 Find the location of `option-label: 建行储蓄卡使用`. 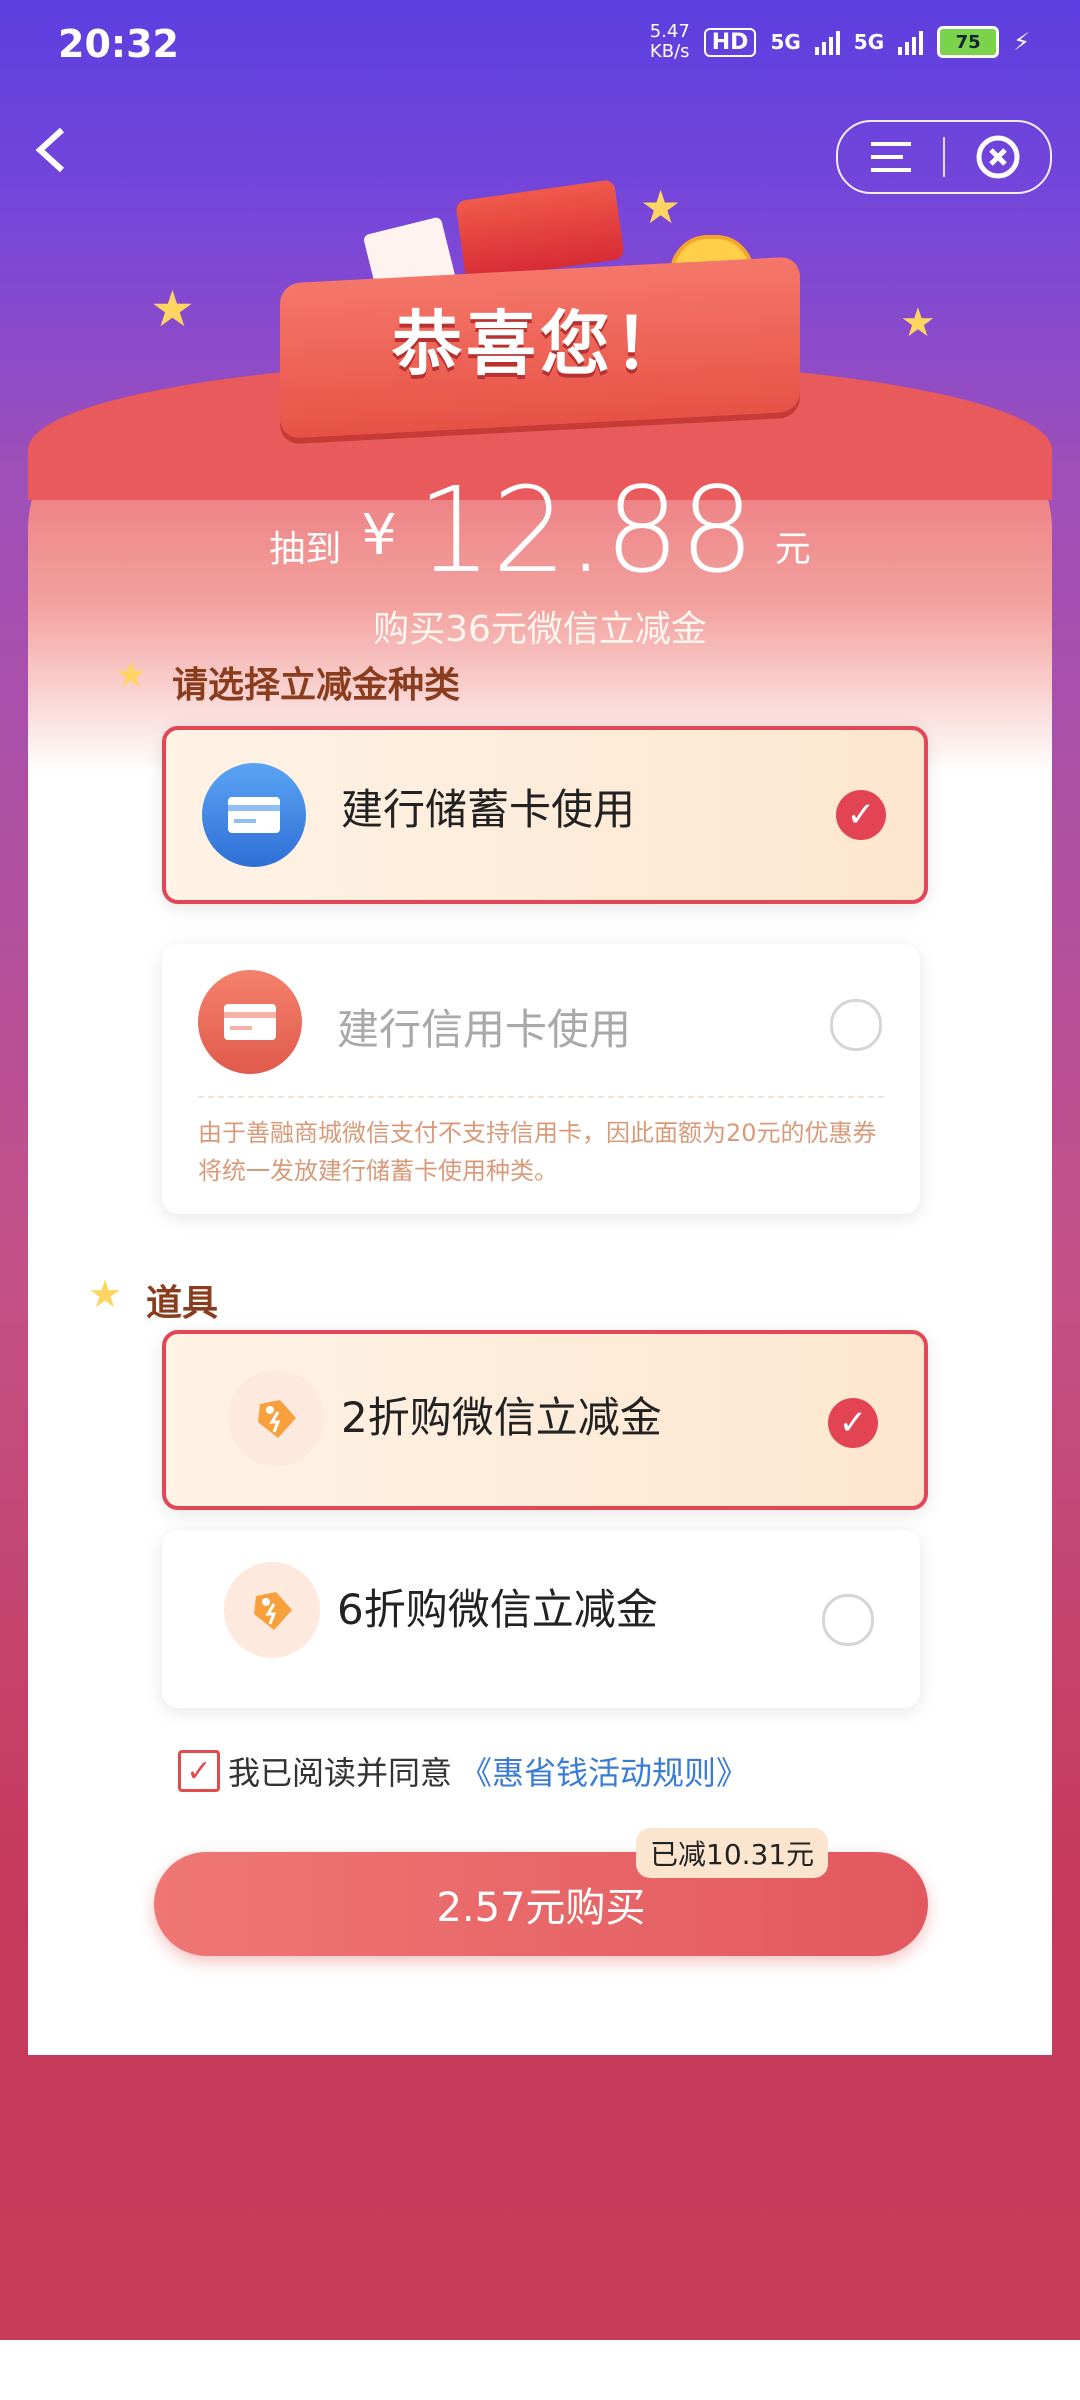

option-label: 建行储蓄卡使用 is located at coordinates (488, 809).